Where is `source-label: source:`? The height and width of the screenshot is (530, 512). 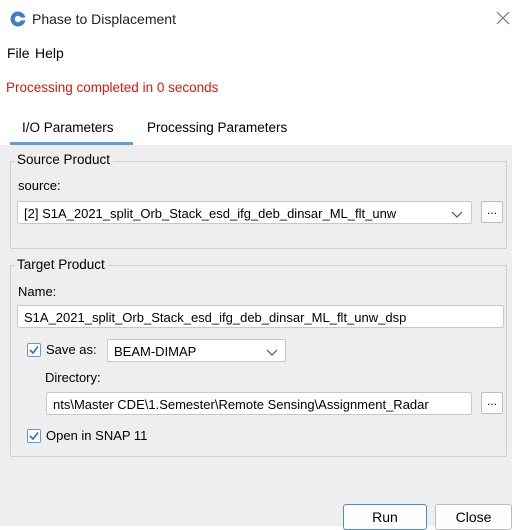 source-label: source: is located at coordinates (39, 185).